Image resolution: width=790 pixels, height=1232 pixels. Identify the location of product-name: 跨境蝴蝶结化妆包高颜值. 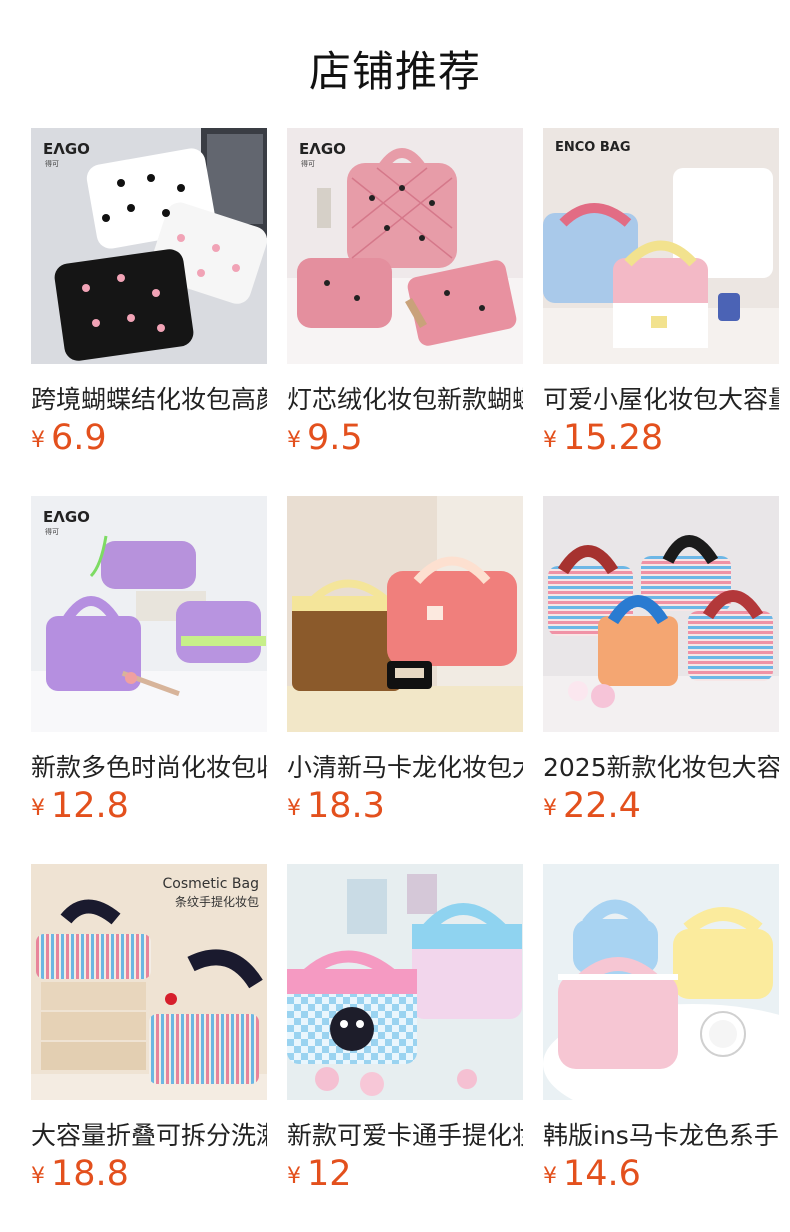
(149, 398).